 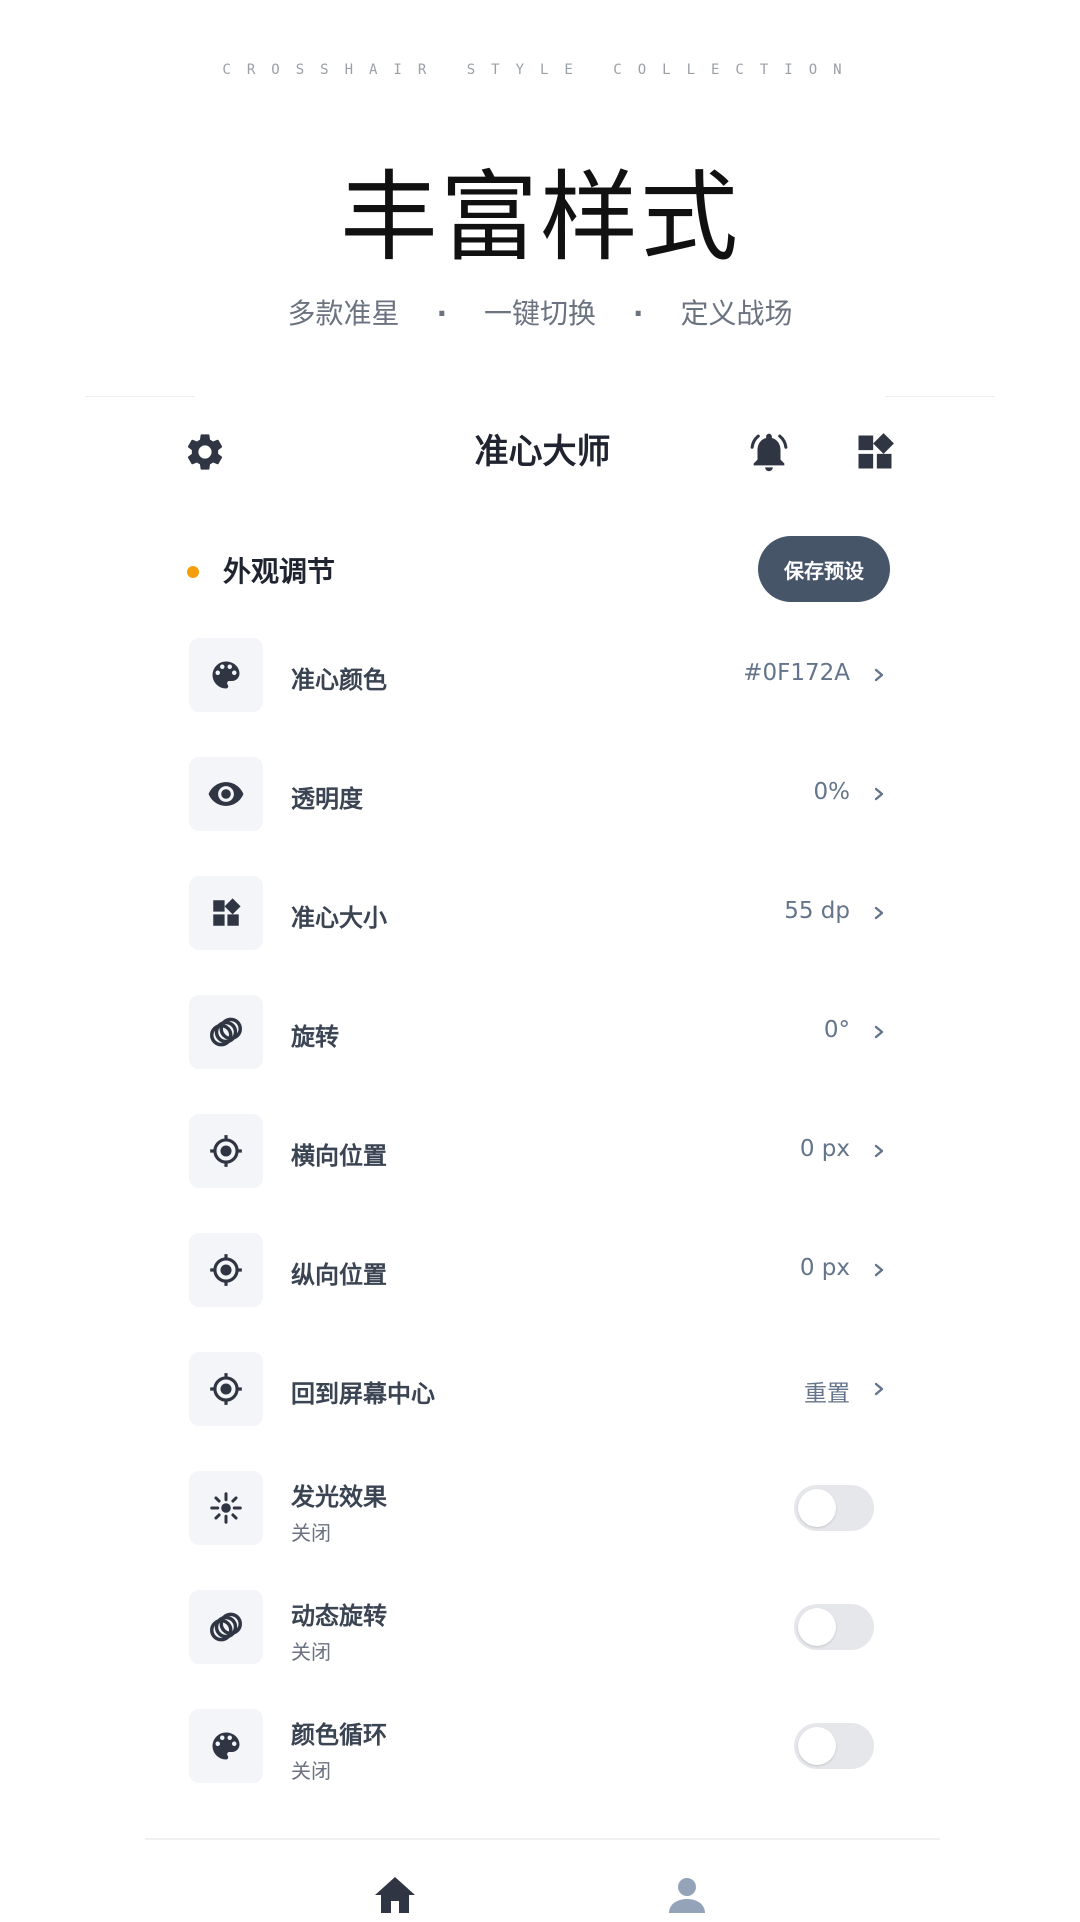 What do you see at coordinates (736, 313) in the screenshot?
I see `promo-subtitle-part3: 定义战场` at bounding box center [736, 313].